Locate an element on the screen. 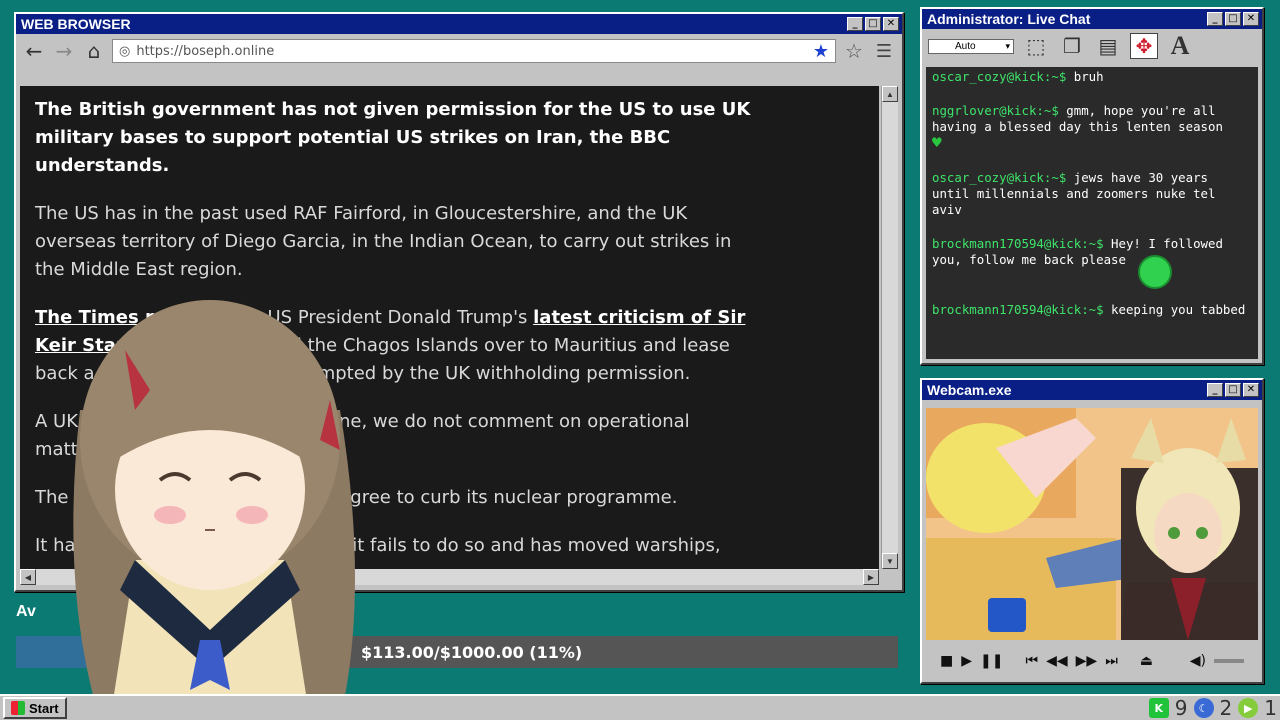  rumble-icon: ▶ is located at coordinates (1248, 708).